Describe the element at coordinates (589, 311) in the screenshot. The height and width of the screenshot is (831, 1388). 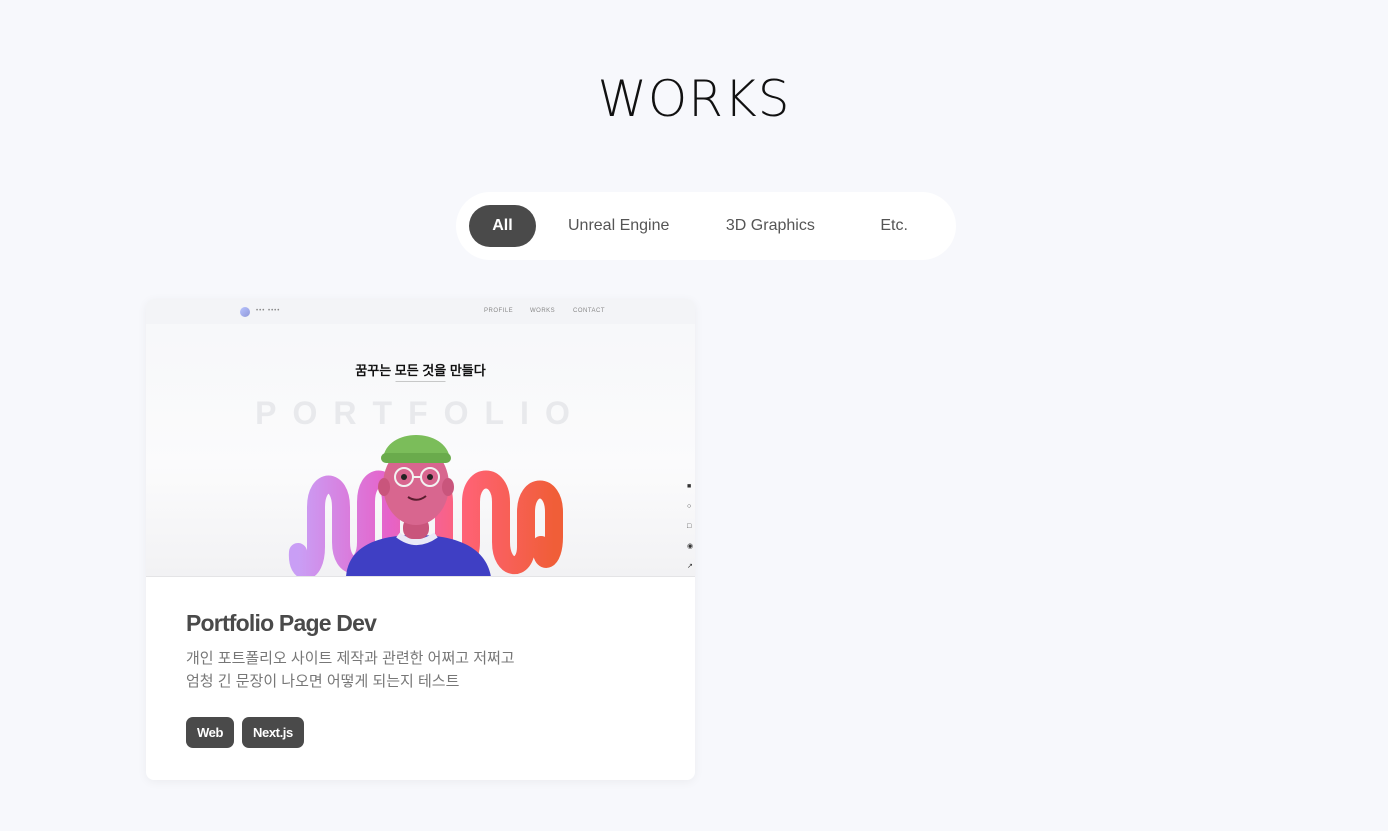
I see `thumbnail-nav-link: CONTACT` at that location.